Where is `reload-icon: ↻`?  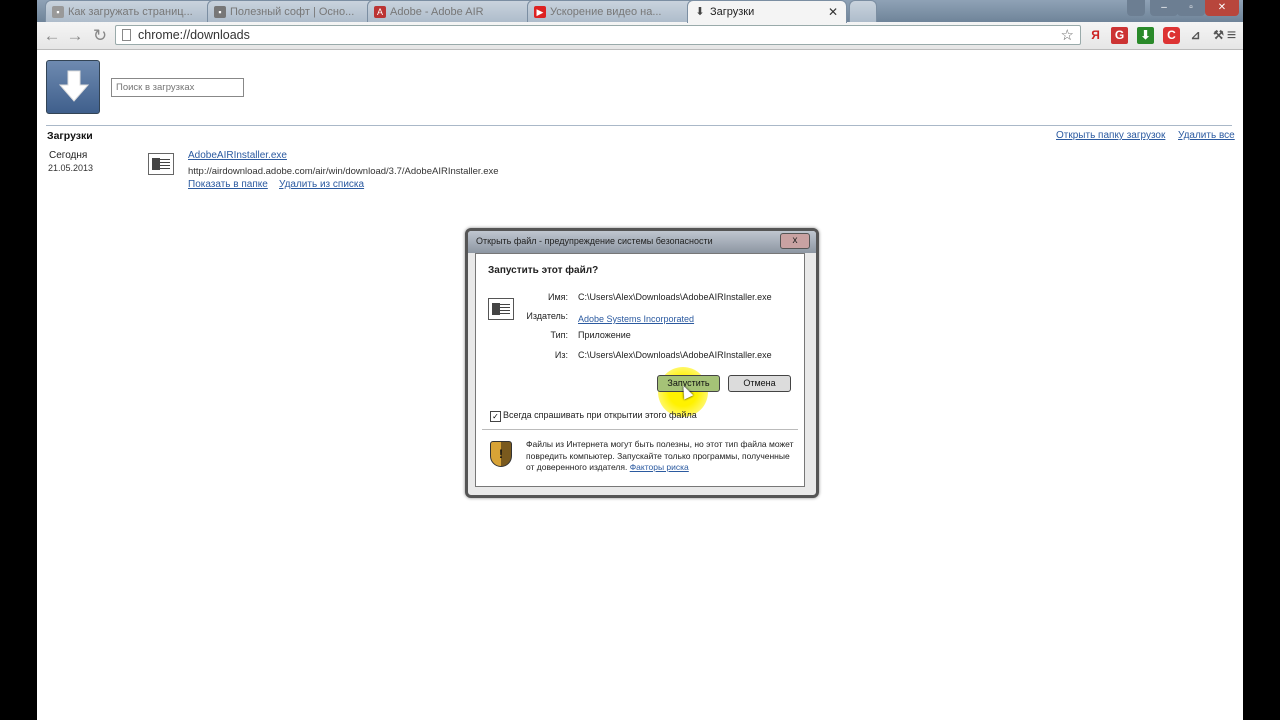 reload-icon: ↻ is located at coordinates (100, 36).